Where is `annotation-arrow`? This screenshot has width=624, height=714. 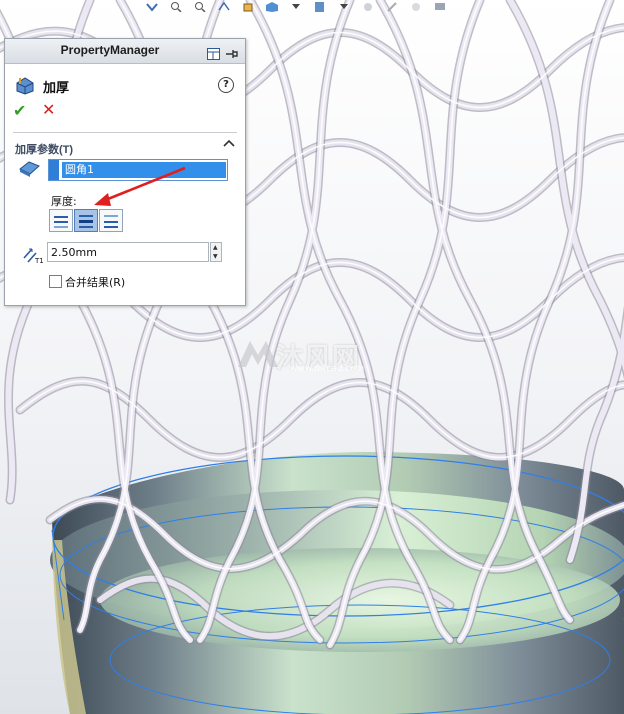
annotation-arrow is located at coordinates (140, 186).